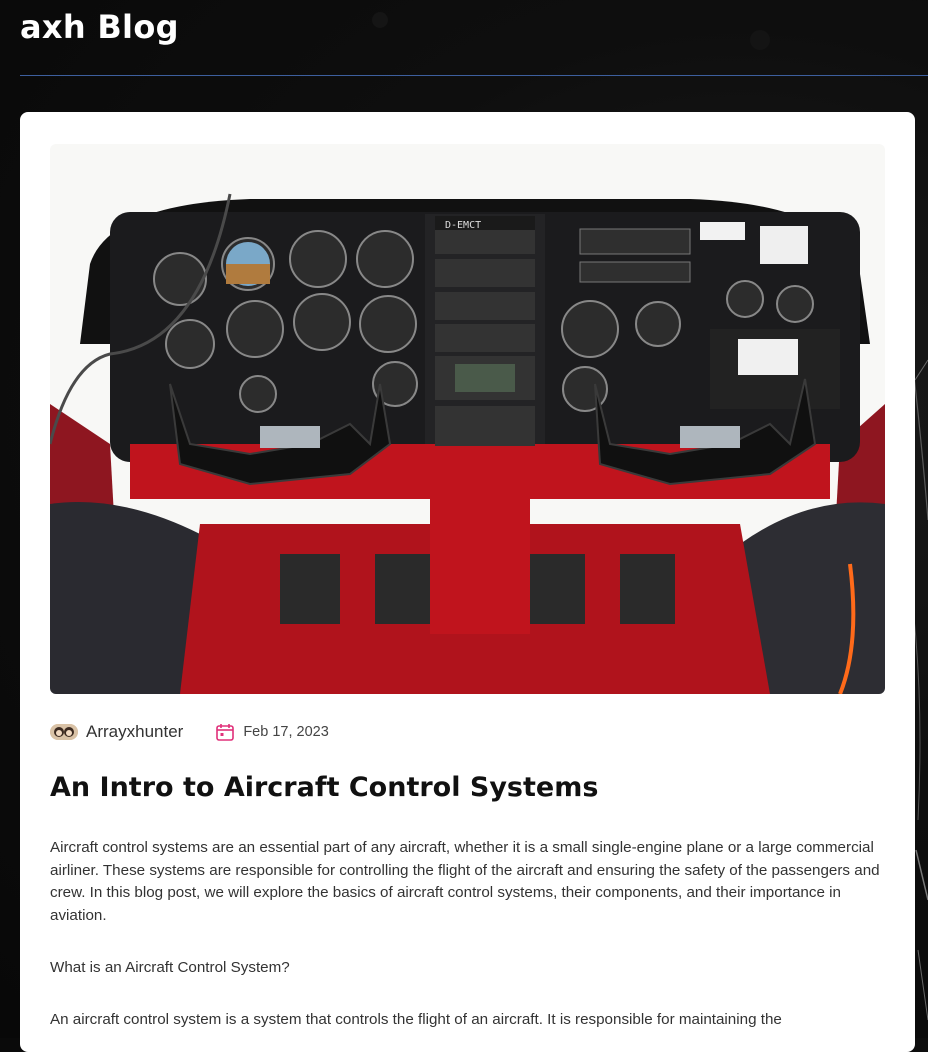 Image resolution: width=928 pixels, height=1052 pixels. Describe the element at coordinates (189, 732) in the screenshot. I see `post-meta: Arrayxhunter Feb 17, 2023` at that location.